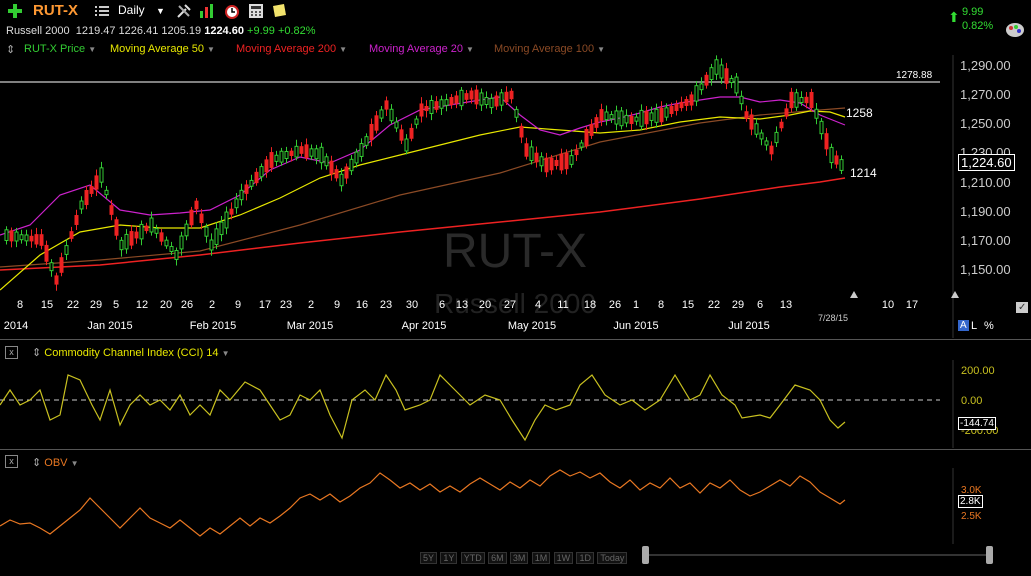 Image resolution: width=1031 pixels, height=576 pixels. I want to click on quote-last: 1224.60, so click(224, 31).